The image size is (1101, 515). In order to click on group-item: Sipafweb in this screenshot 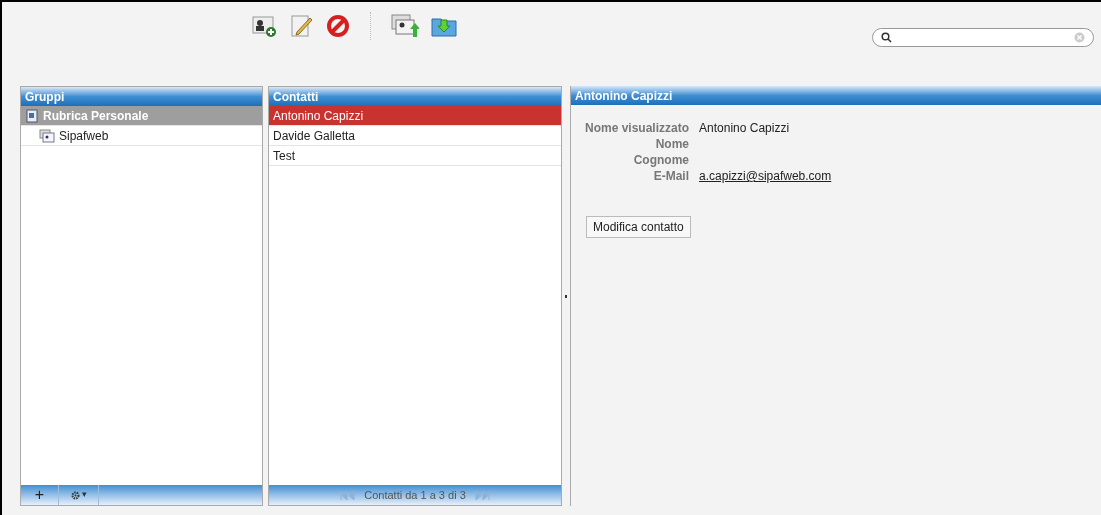, I will do `click(141, 136)`.